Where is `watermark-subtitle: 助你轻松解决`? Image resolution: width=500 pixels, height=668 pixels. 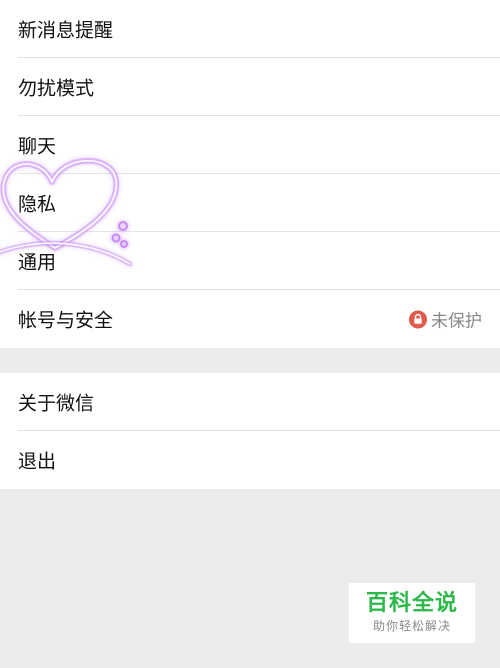 watermark-subtitle: 助你轻松解决 is located at coordinates (411, 626).